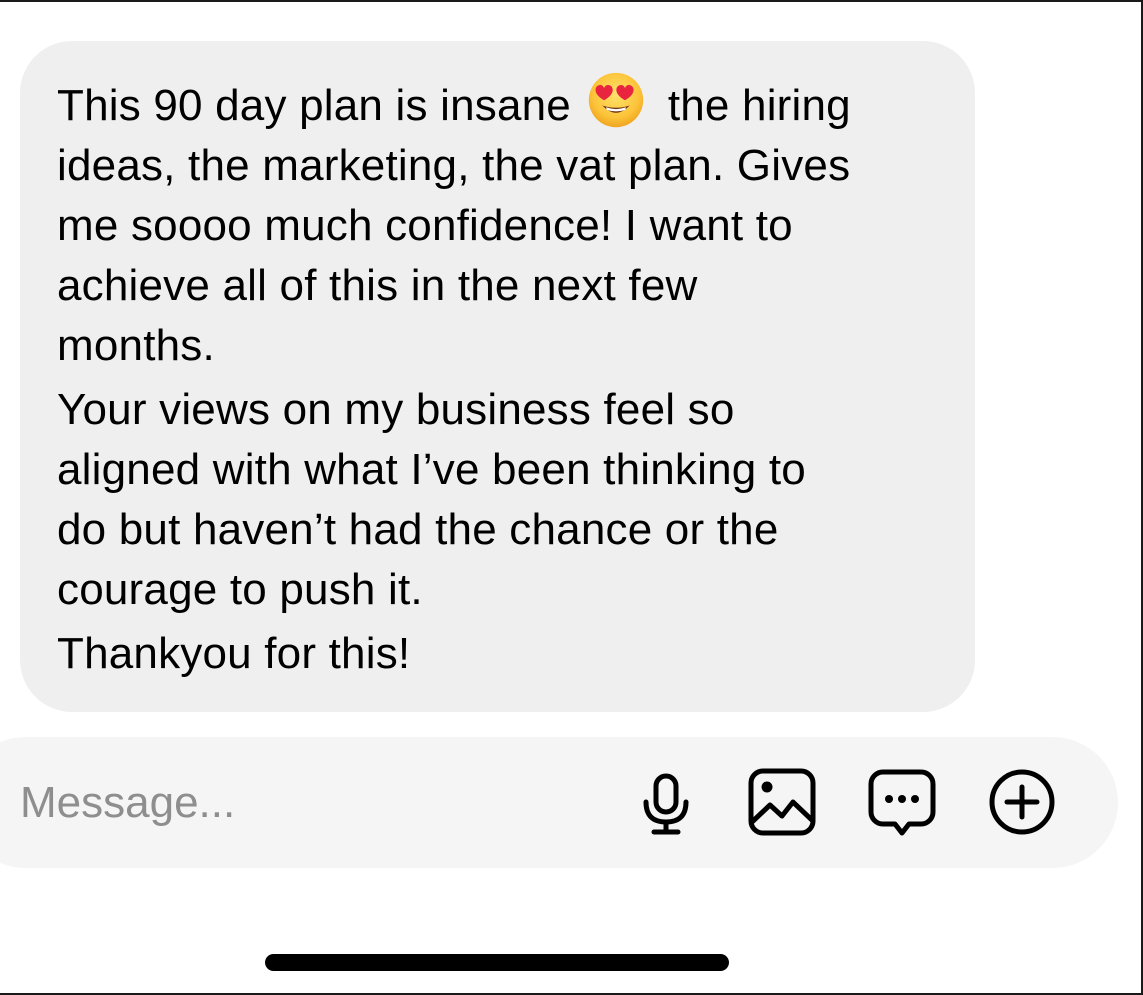 The image size is (1143, 995). Describe the element at coordinates (396, 409) in the screenshot. I see `message-line: Your views on my business feel so` at that location.